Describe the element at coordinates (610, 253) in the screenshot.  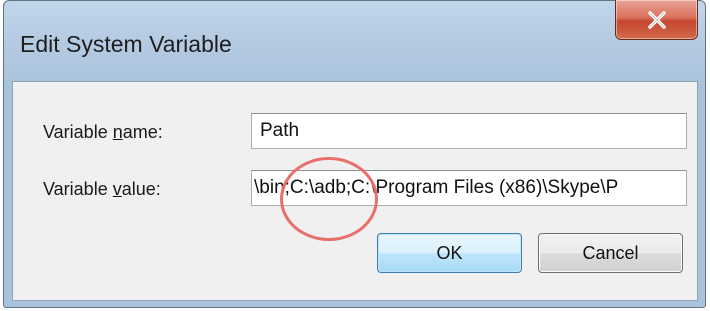
I see `cancel-button: Cancel` at that location.